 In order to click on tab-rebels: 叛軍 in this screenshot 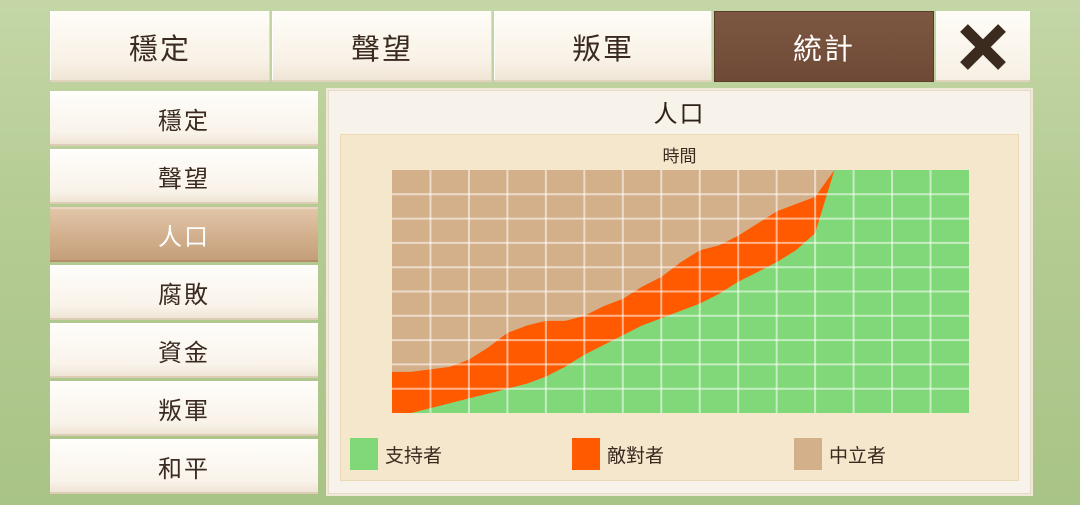, I will do `click(603, 46)`.